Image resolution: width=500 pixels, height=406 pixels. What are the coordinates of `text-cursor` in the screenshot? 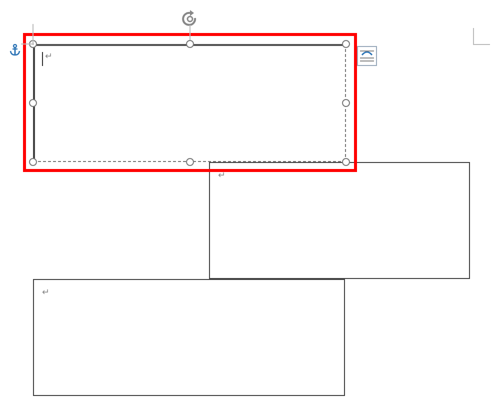 It's located at (42, 59).